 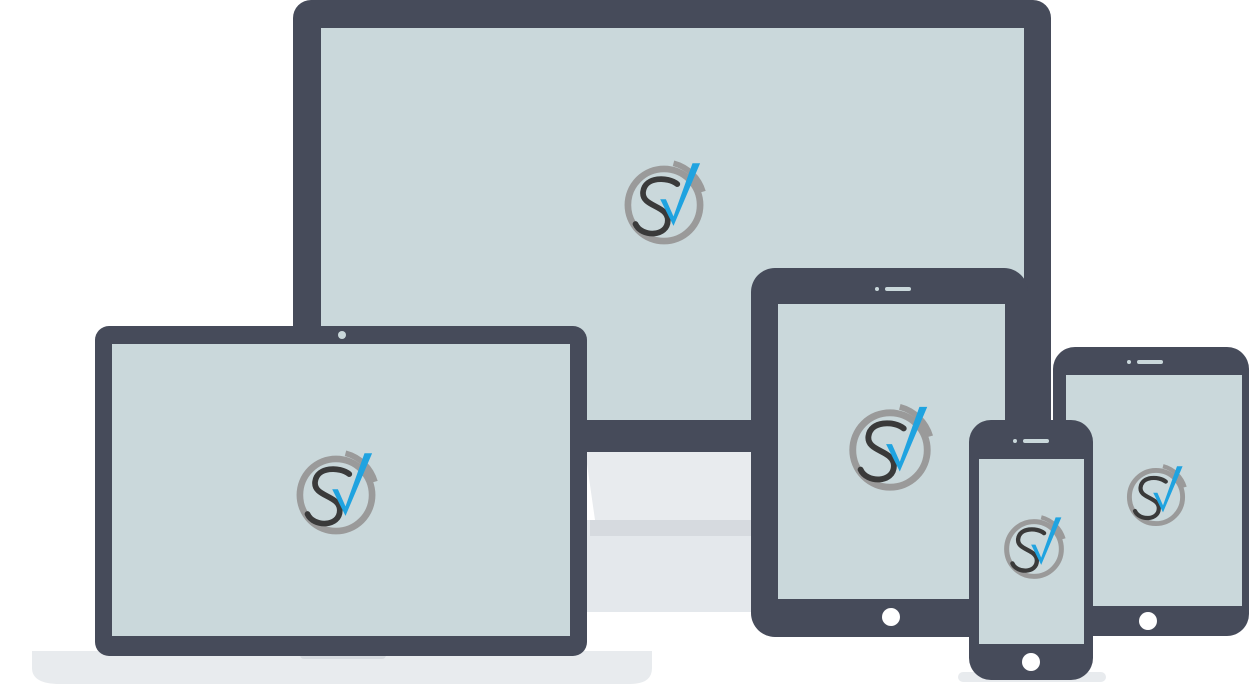 I want to click on monitor-stand-shadow, so click(x=675, y=528).